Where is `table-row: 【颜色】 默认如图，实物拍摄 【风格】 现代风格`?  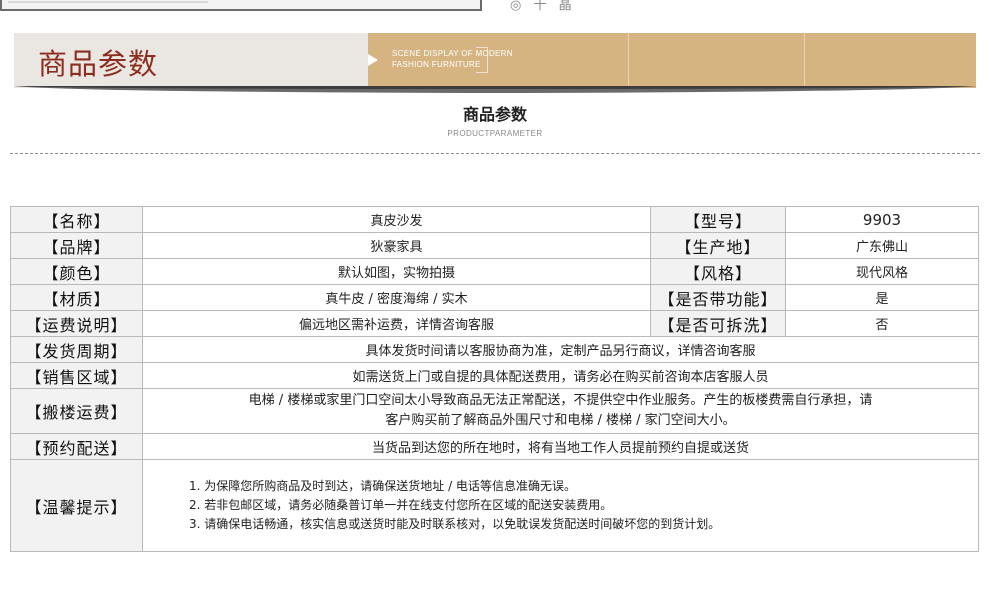 table-row: 【颜色】 默认如图，实物拍摄 【风格】 现代风格 is located at coordinates (494, 271).